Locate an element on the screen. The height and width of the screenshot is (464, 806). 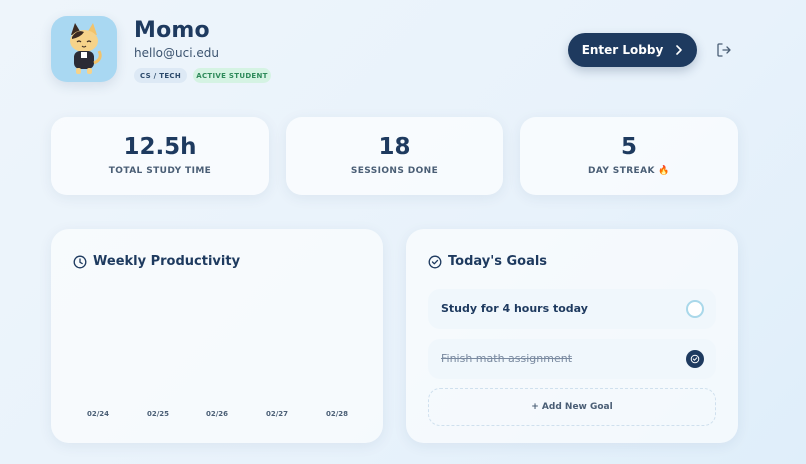
check-circle-icon is located at coordinates (435, 261).